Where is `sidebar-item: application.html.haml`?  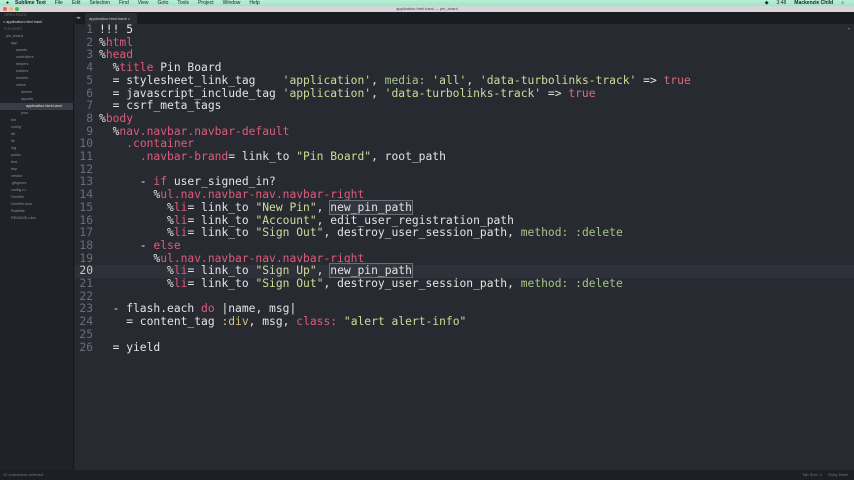 sidebar-item: application.html.haml is located at coordinates (36, 106).